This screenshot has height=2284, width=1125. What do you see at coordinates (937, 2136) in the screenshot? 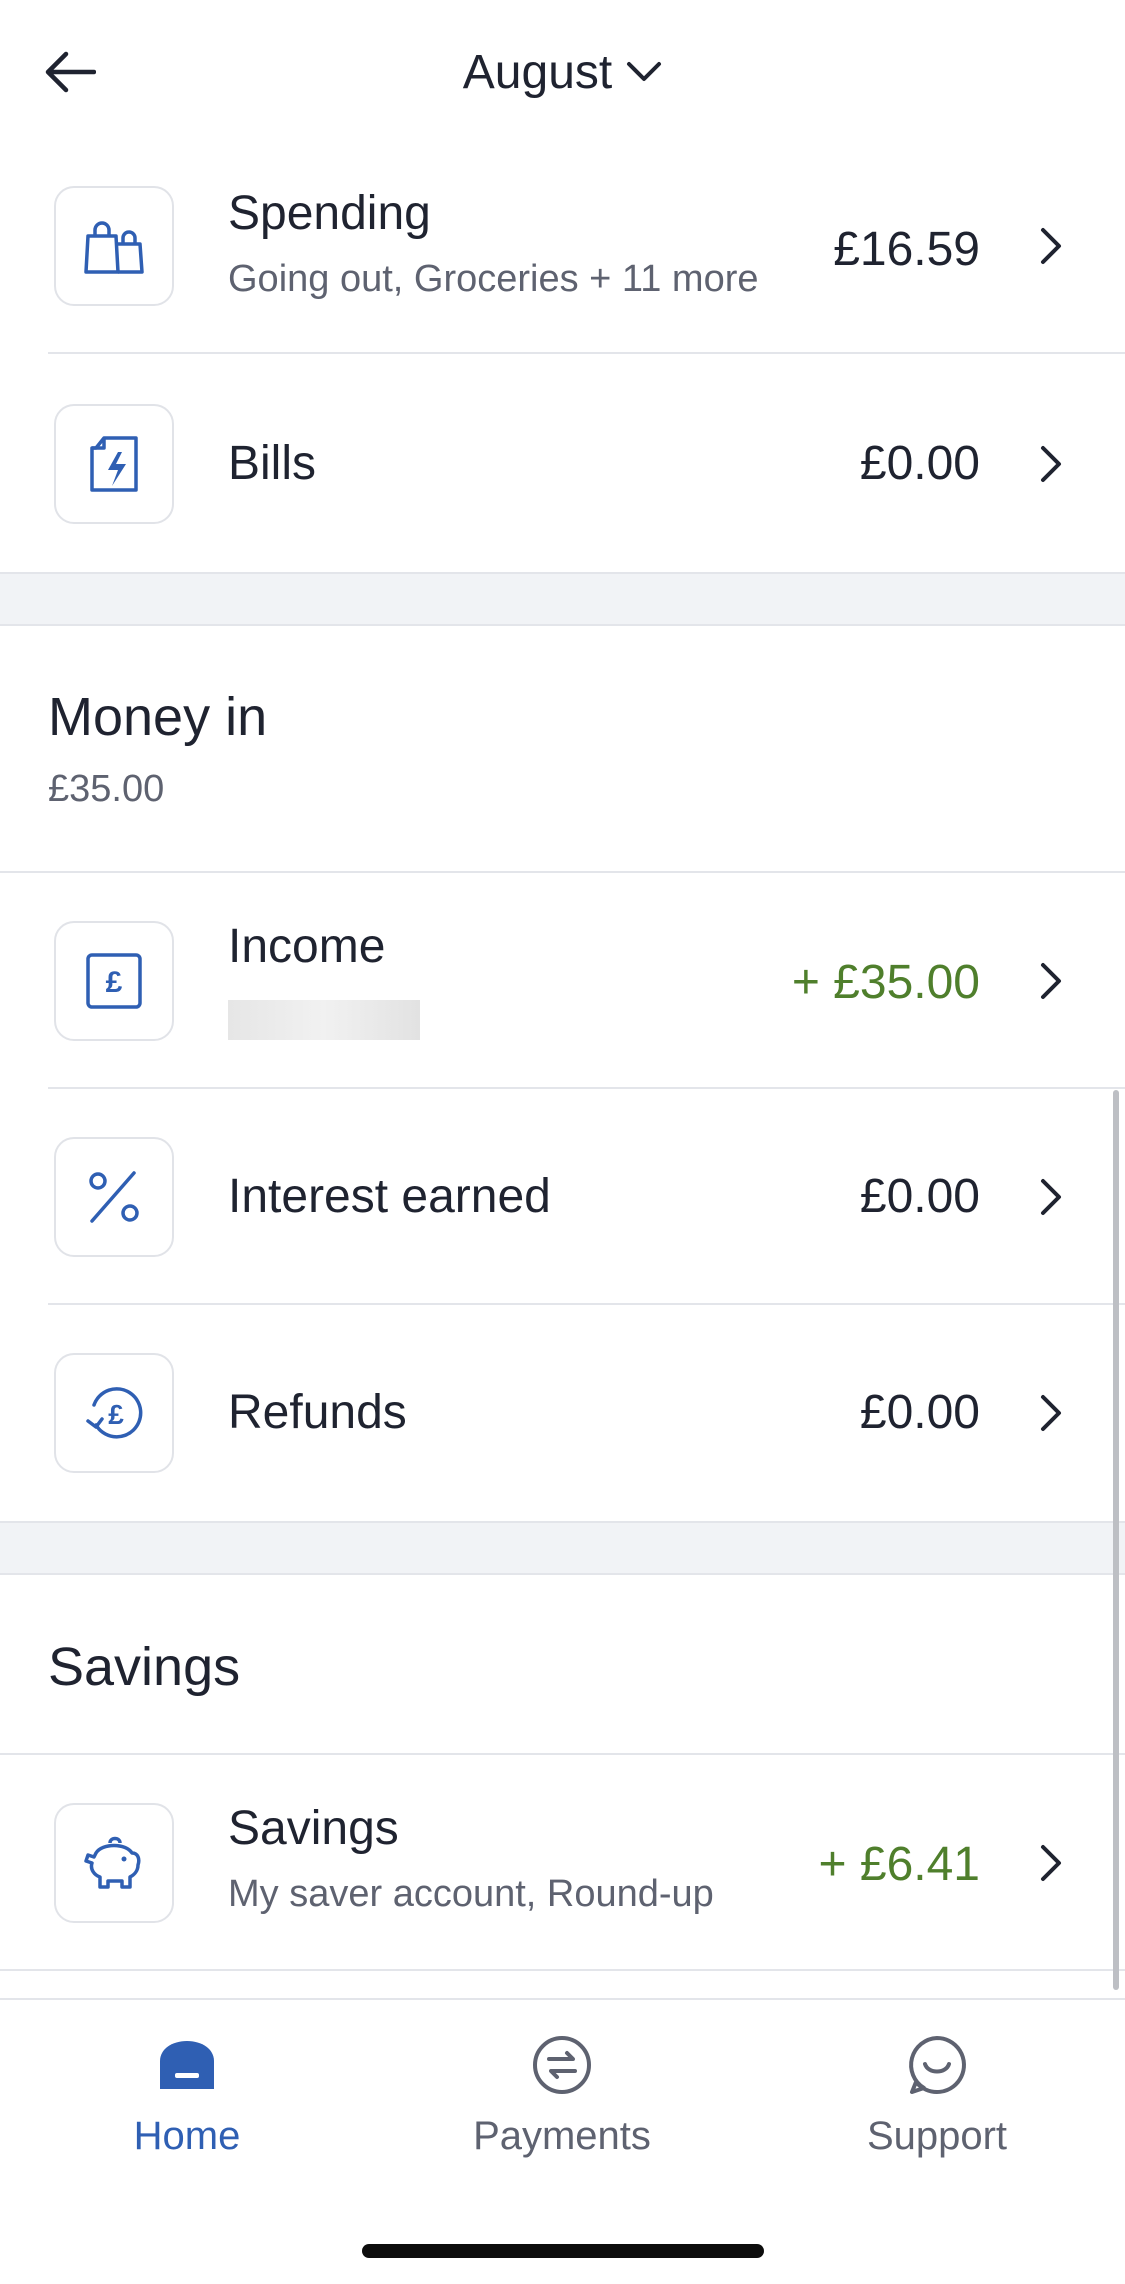
I see `tab-label: Support` at bounding box center [937, 2136].